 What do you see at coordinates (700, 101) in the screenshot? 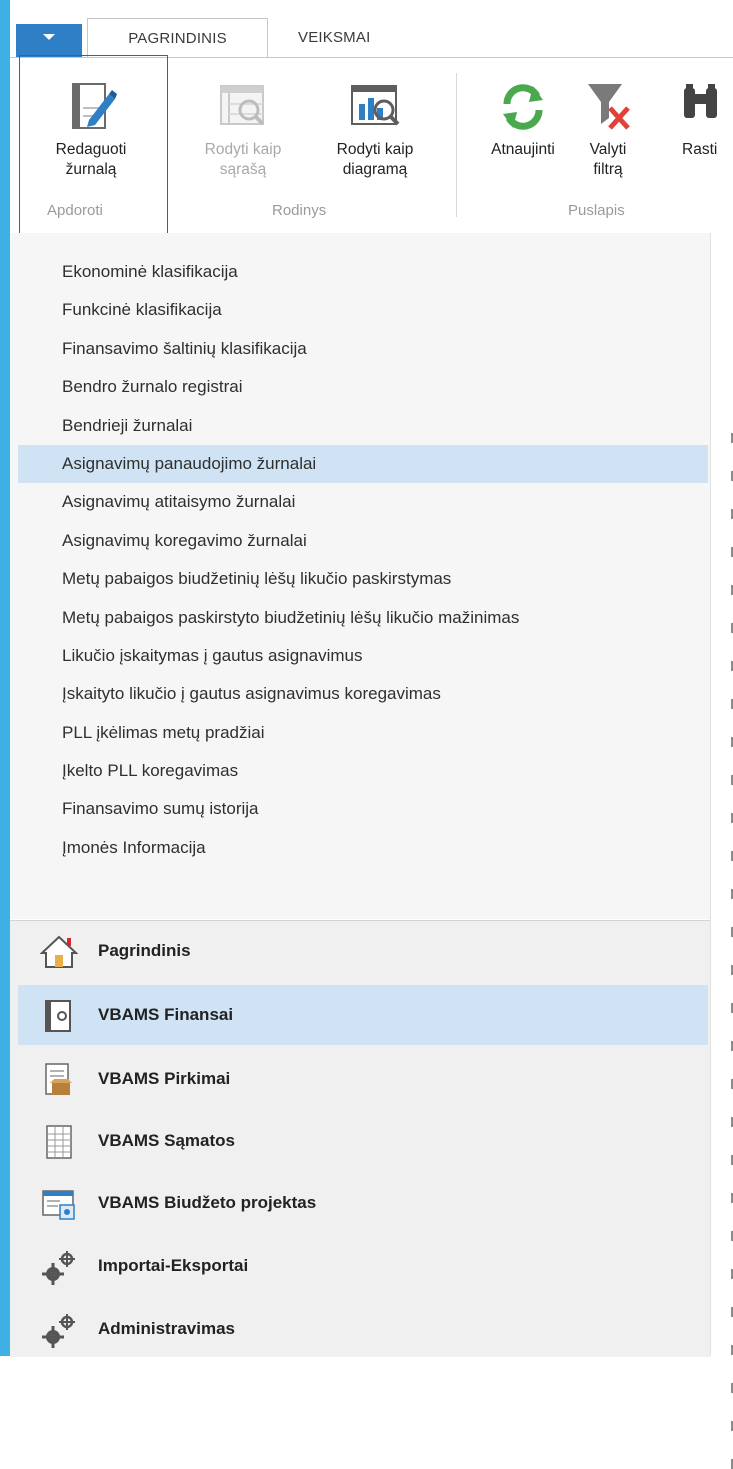
I see `binoculars-icon` at bounding box center [700, 101].